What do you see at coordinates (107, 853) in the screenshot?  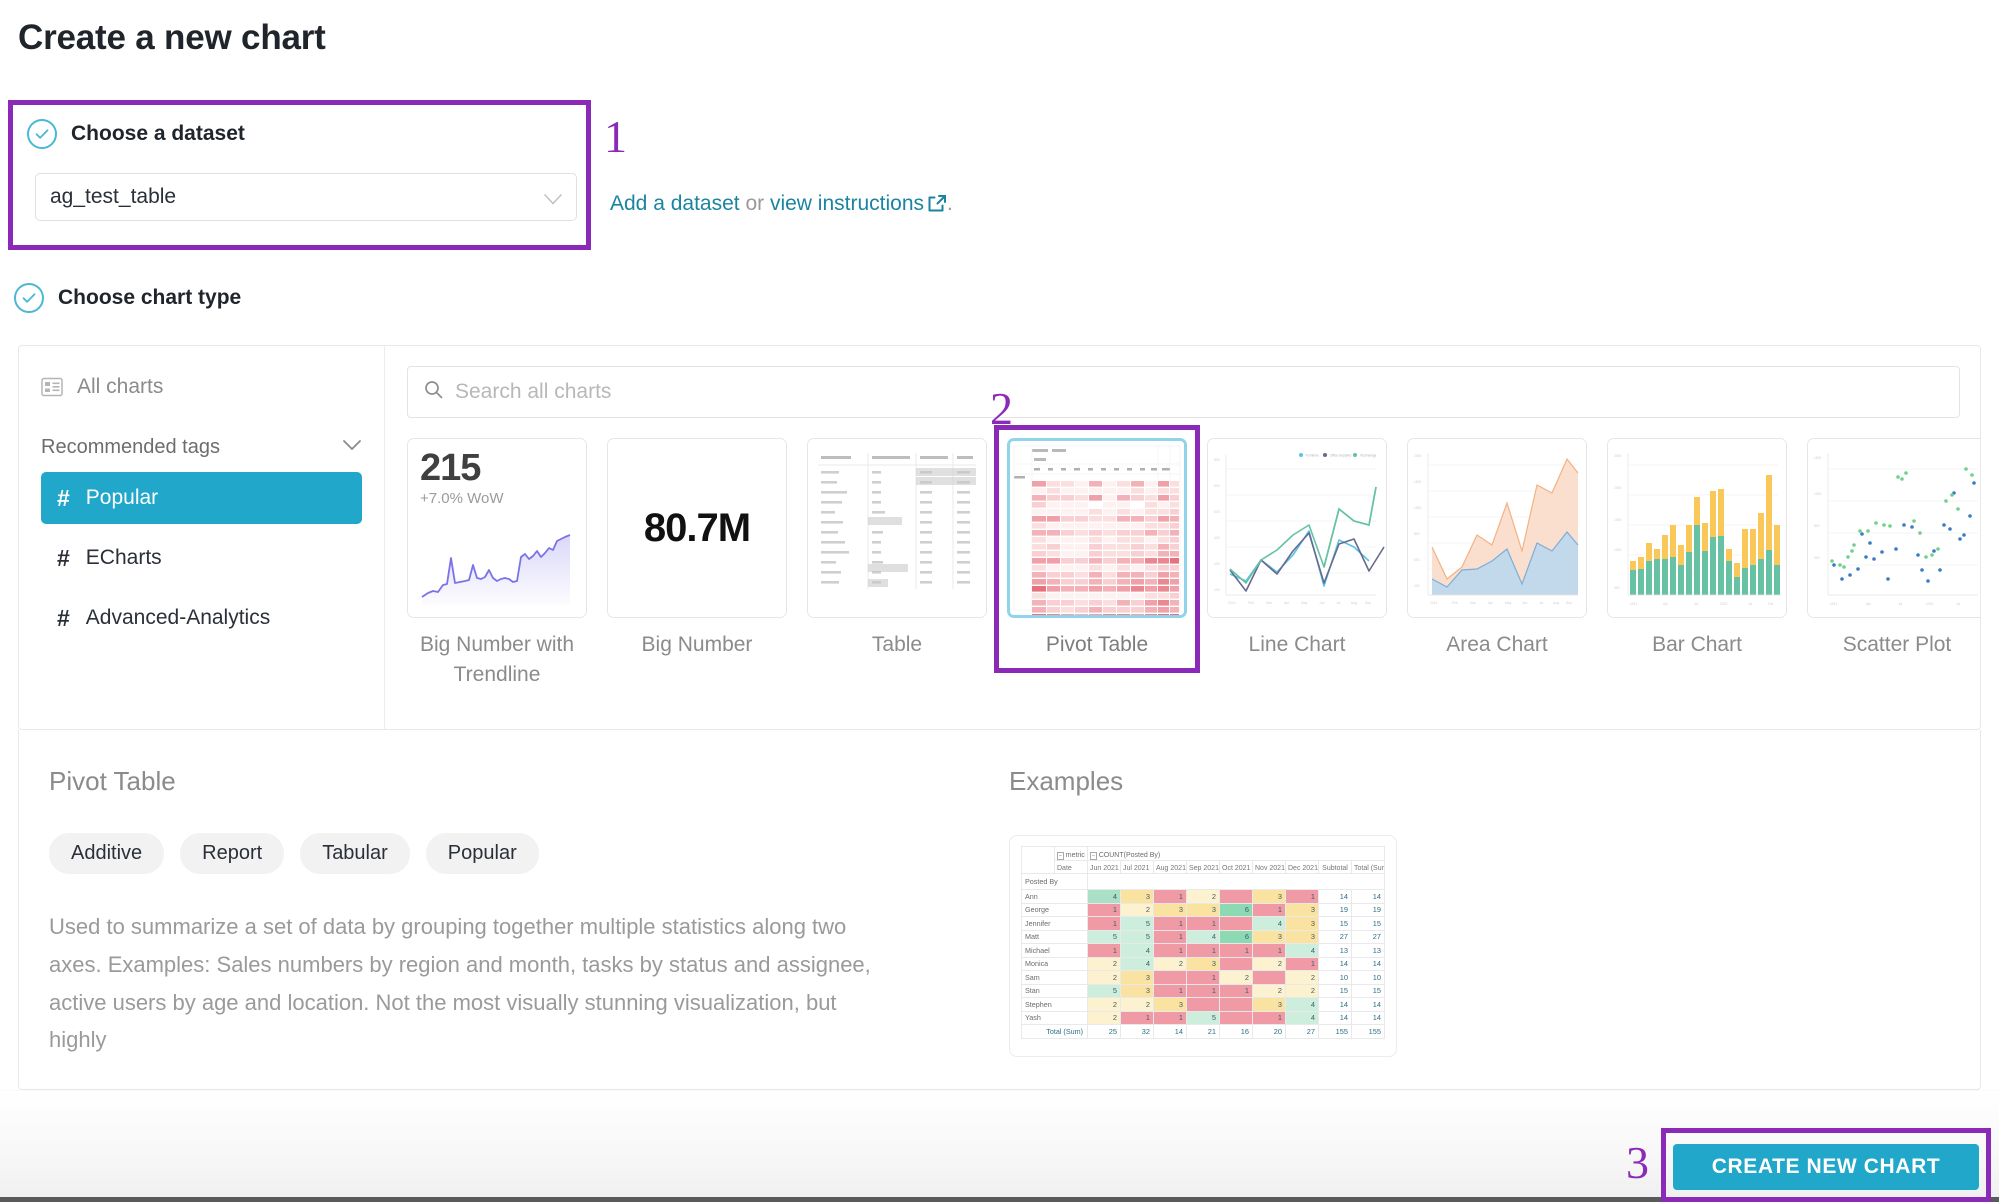 I see `detail-tag-additive: Additive` at bounding box center [107, 853].